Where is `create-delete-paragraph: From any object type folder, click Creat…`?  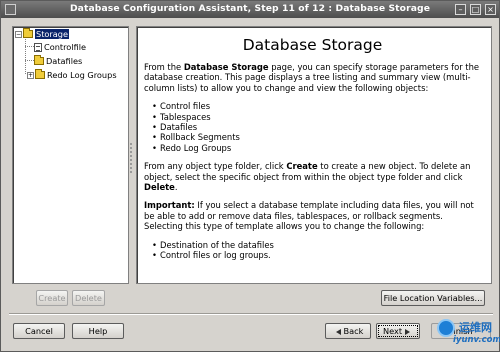 create-delete-paragraph: From any object type folder, click Creat… is located at coordinates (307, 177).